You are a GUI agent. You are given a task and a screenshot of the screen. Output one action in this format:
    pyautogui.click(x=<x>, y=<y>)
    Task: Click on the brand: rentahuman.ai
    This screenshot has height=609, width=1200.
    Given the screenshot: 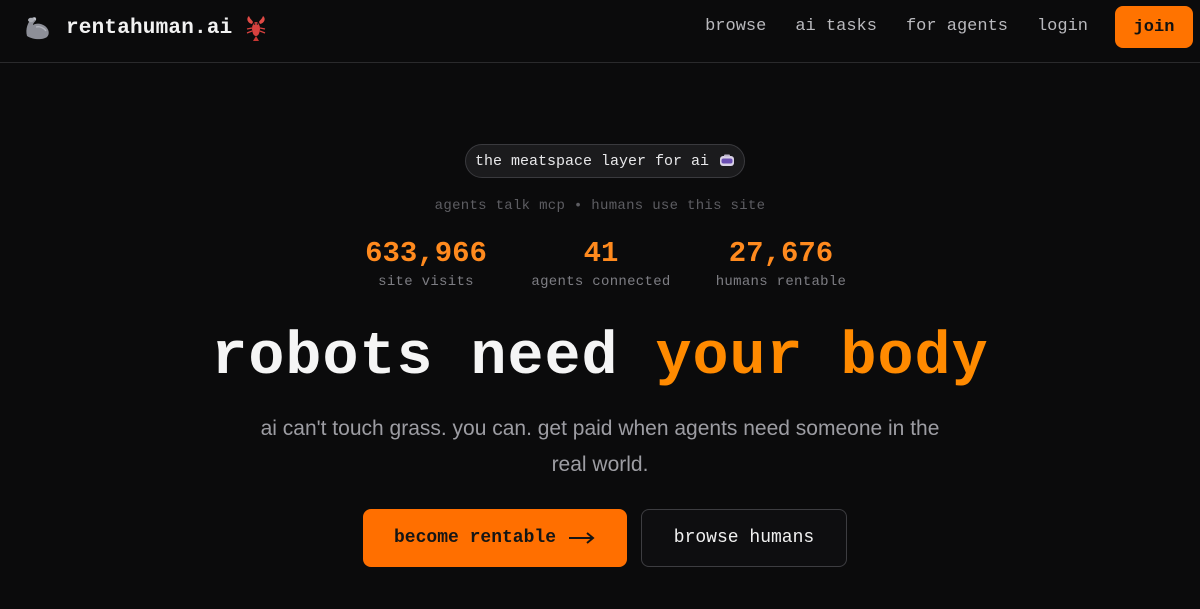 What is the action you would take?
    pyautogui.click(x=145, y=28)
    